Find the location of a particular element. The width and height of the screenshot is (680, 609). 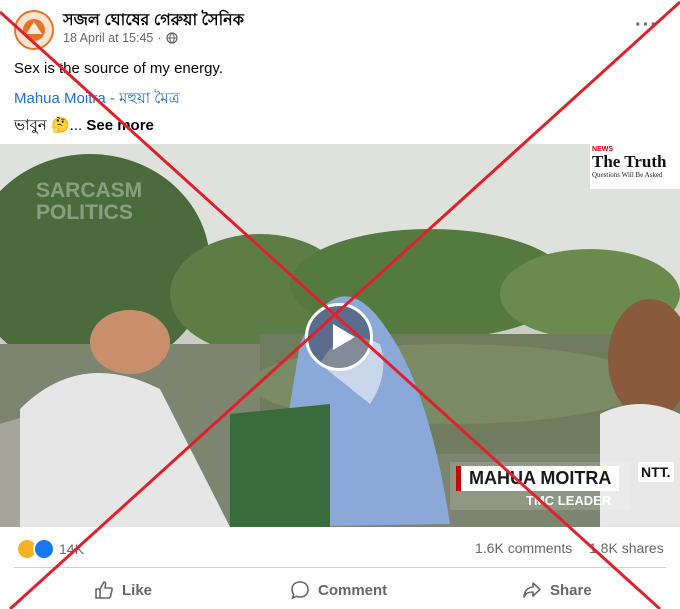

reactions-summary: 14K is located at coordinates (50, 549).